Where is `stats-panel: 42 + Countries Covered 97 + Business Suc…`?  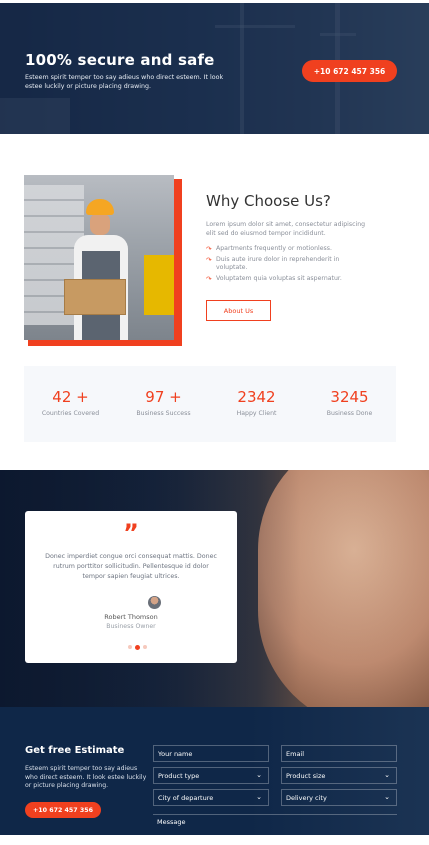
stats-panel: 42 + Countries Covered 97 + Business Suc… is located at coordinates (210, 404).